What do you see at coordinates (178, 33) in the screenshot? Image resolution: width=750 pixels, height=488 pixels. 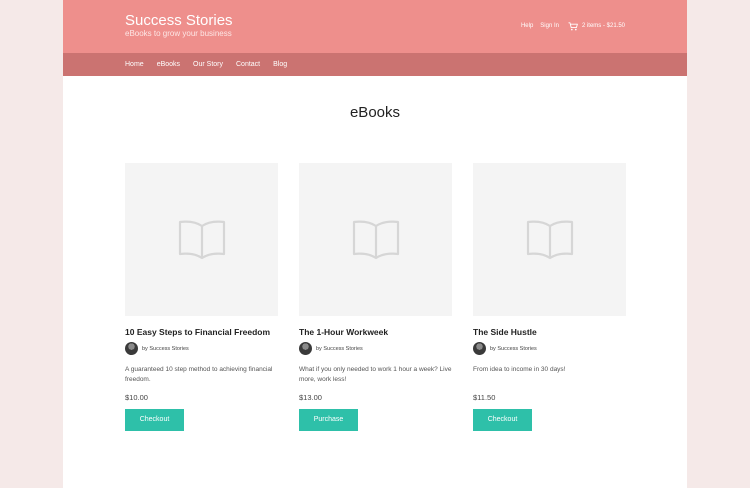 I see `site-tagline: eBooks to grow your business` at bounding box center [178, 33].